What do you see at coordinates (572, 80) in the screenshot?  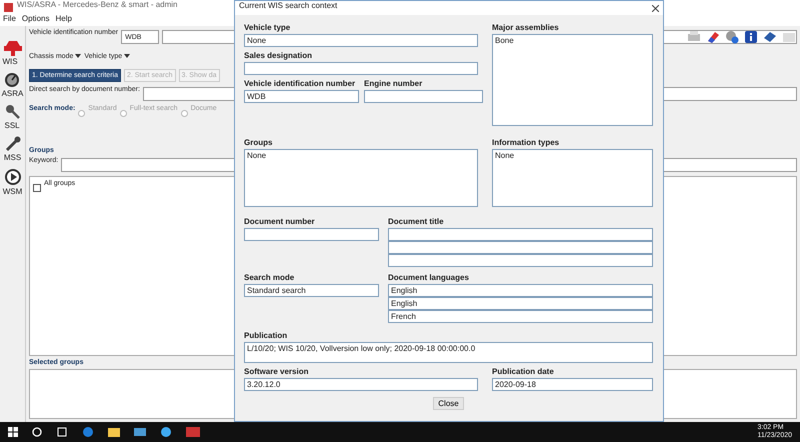 I see `text-field: Bone` at bounding box center [572, 80].